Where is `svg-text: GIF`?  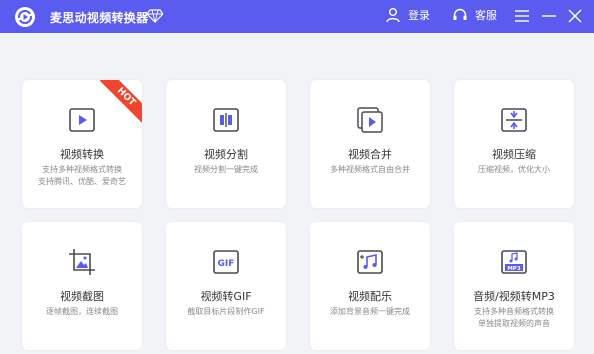
svg-text: GIF is located at coordinates (226, 264).